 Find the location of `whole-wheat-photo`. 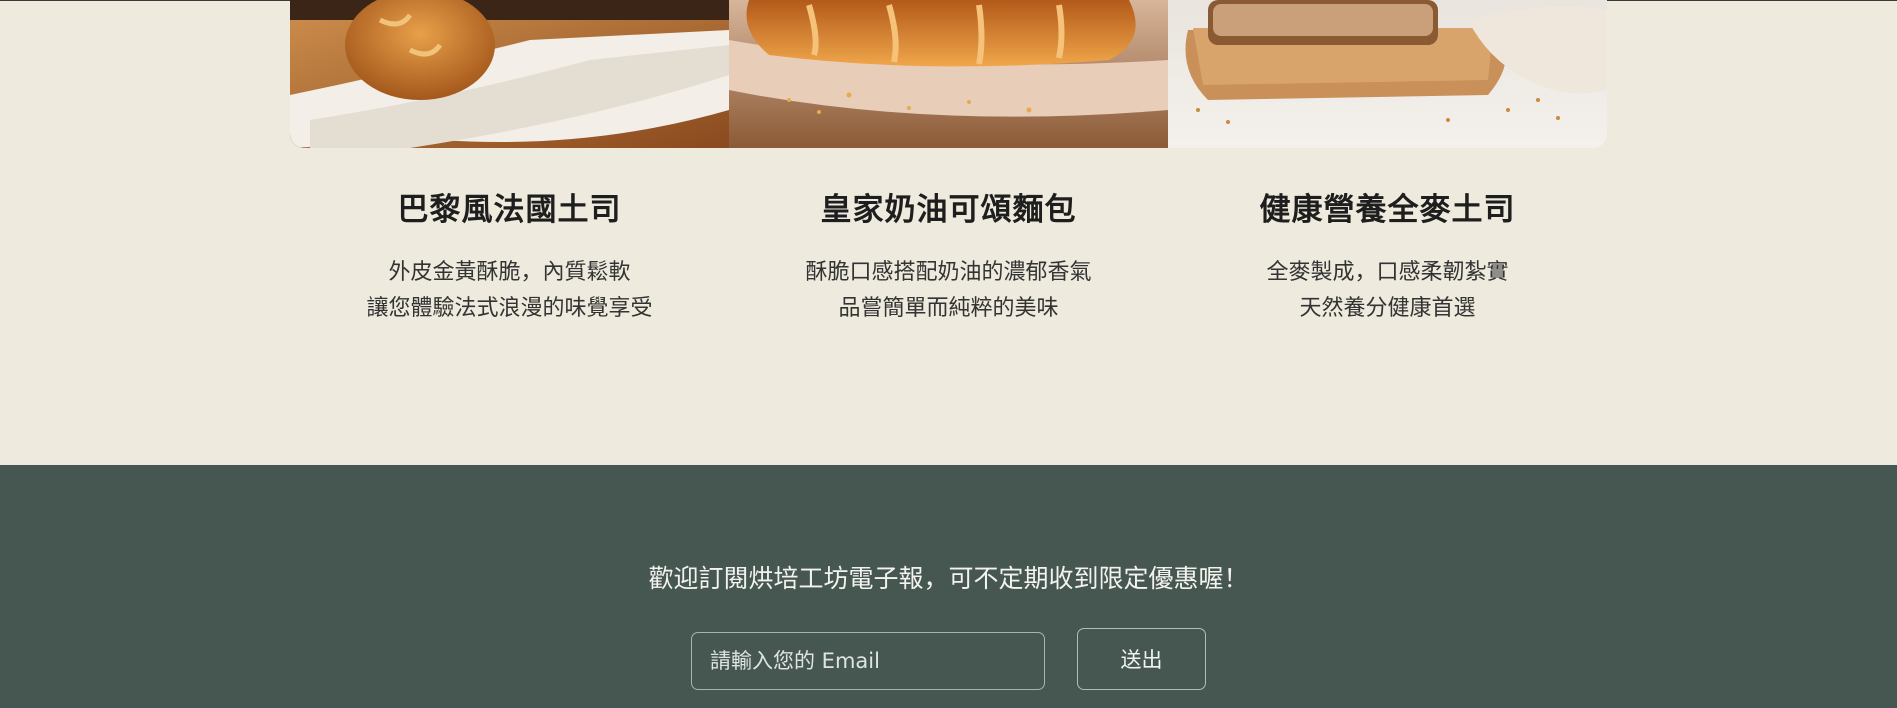

whole-wheat-photo is located at coordinates (1387, 74).